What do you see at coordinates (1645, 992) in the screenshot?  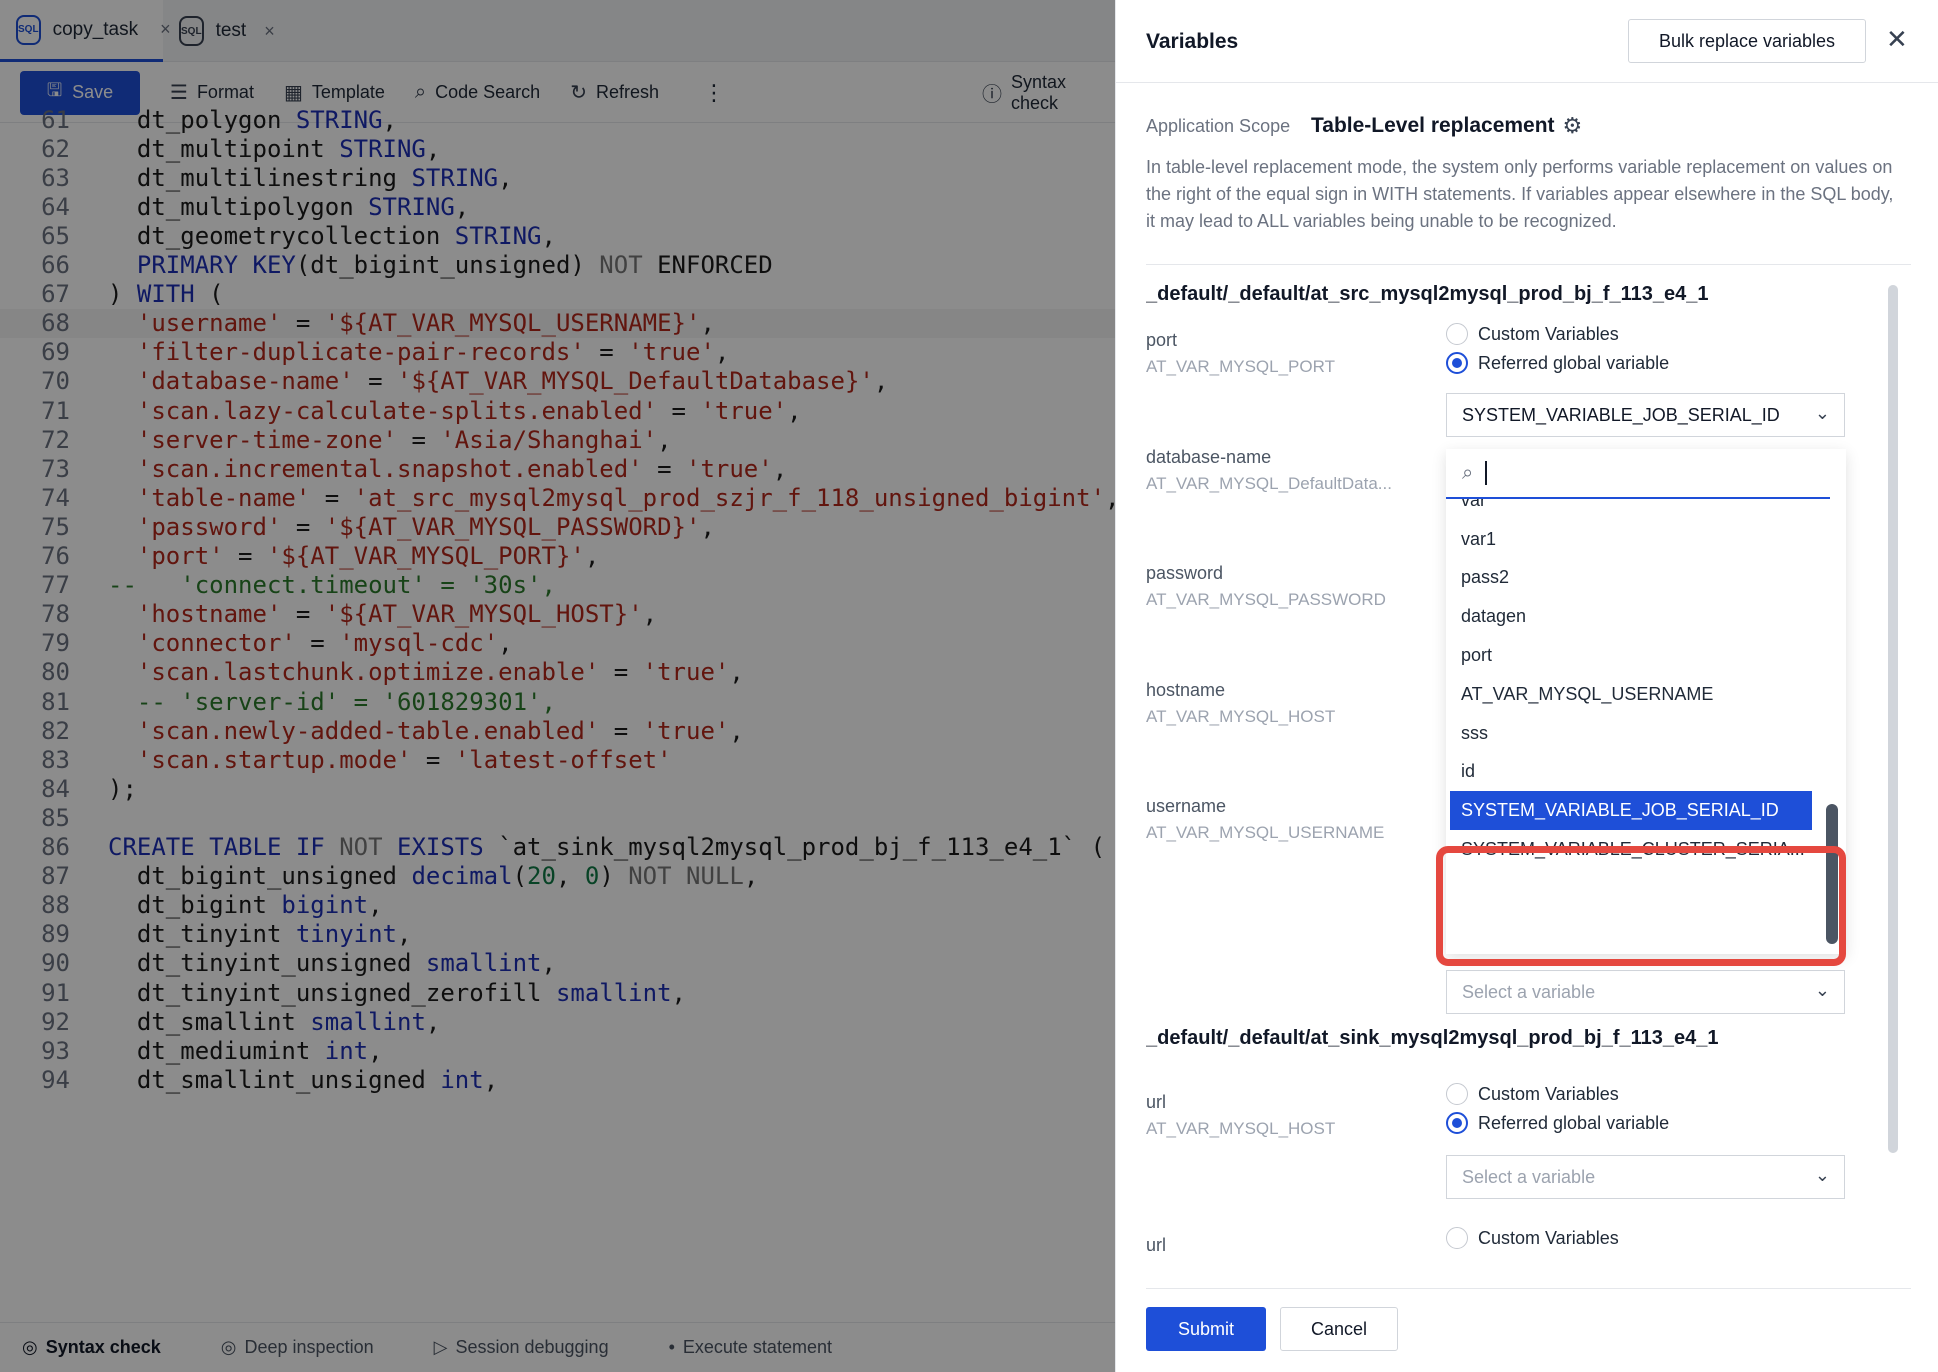 I see `variable-select-username: Select a variable ⌄` at bounding box center [1645, 992].